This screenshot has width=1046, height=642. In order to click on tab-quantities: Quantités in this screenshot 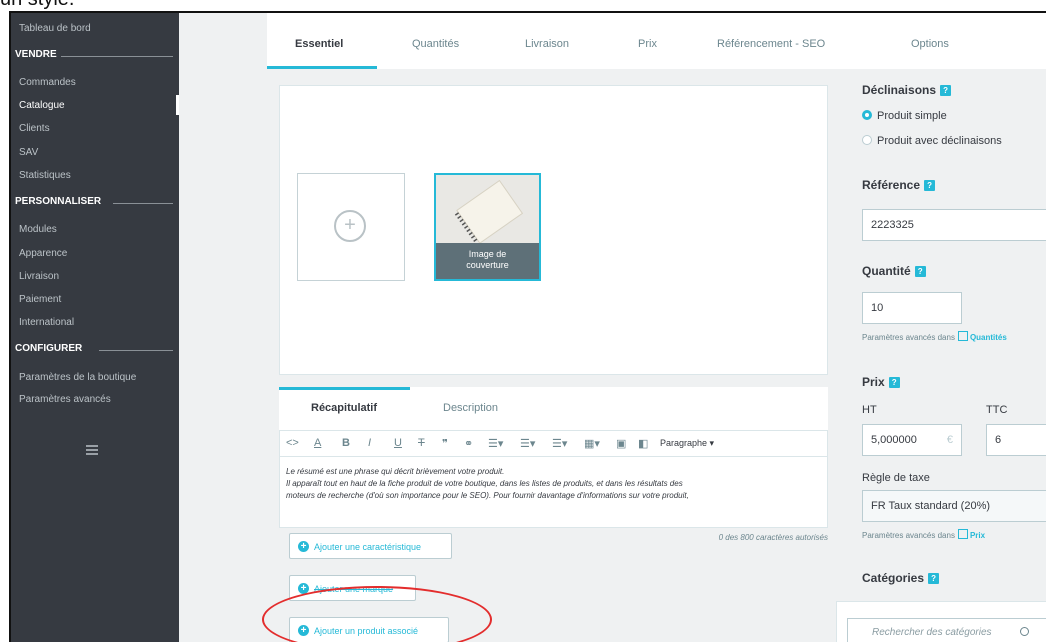, I will do `click(435, 44)`.